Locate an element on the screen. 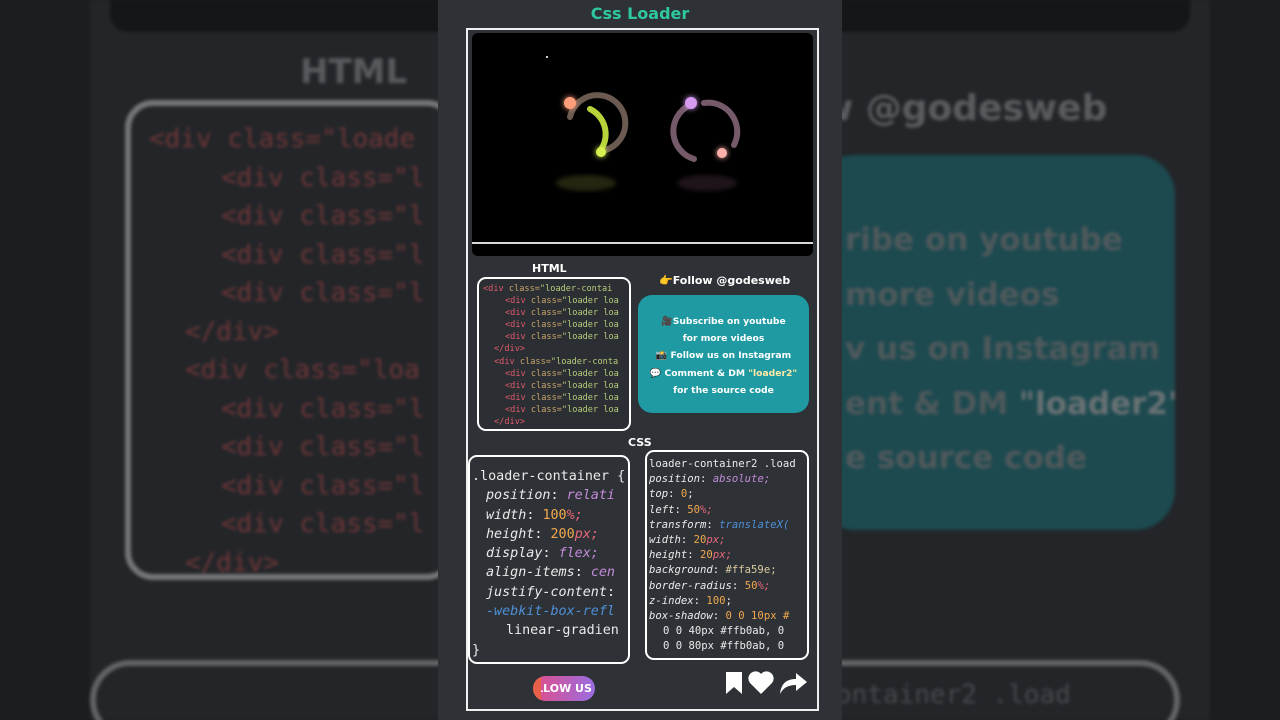 This screenshot has width=1280, height=720. html-code-line: </div> is located at coordinates (556, 349).